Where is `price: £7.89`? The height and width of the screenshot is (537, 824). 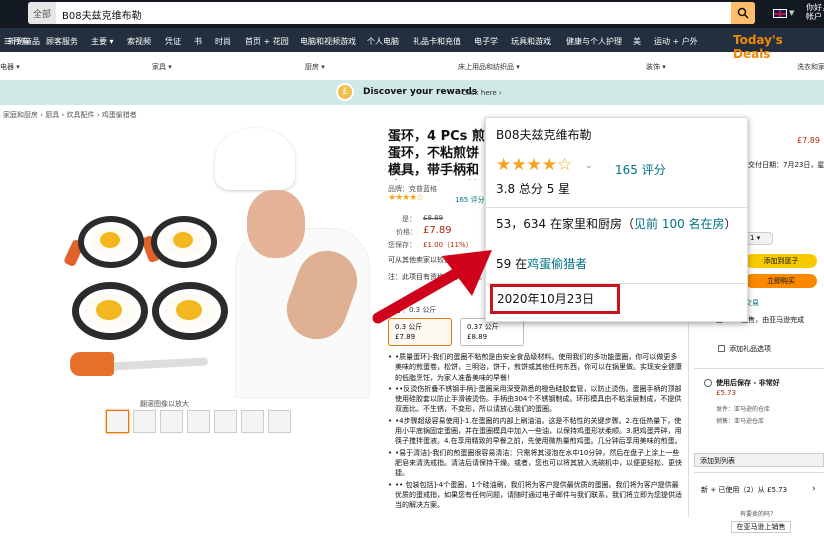
price: £7.89 is located at coordinates (437, 230).